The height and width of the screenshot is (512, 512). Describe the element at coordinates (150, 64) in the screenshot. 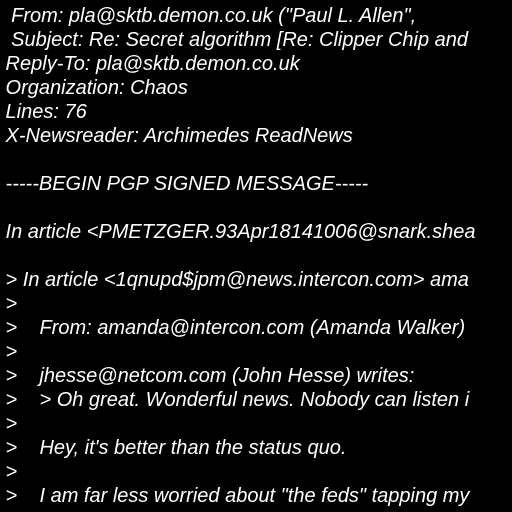

I see `header-reply-to: Reply-To: pla@sktb.demon.co.uk` at that location.